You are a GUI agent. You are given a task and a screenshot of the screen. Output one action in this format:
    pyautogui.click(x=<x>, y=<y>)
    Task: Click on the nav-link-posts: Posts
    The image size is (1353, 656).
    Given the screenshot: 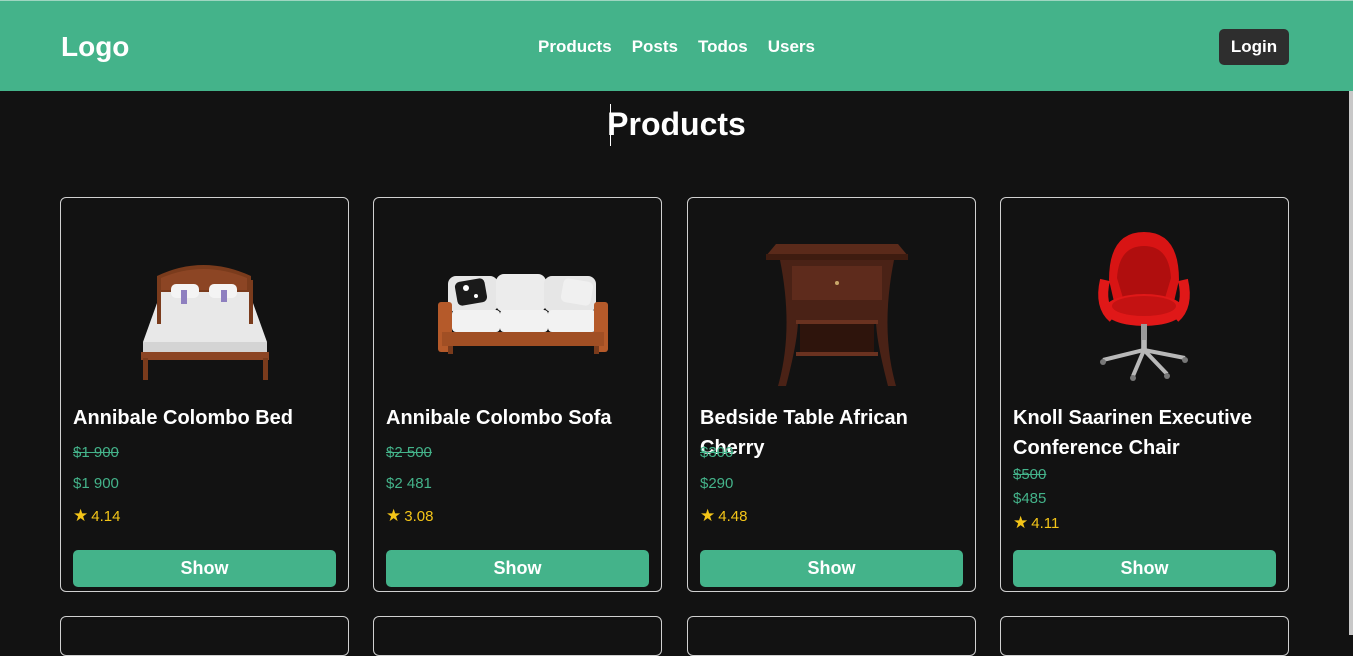 What is the action you would take?
    pyautogui.click(x=655, y=47)
    